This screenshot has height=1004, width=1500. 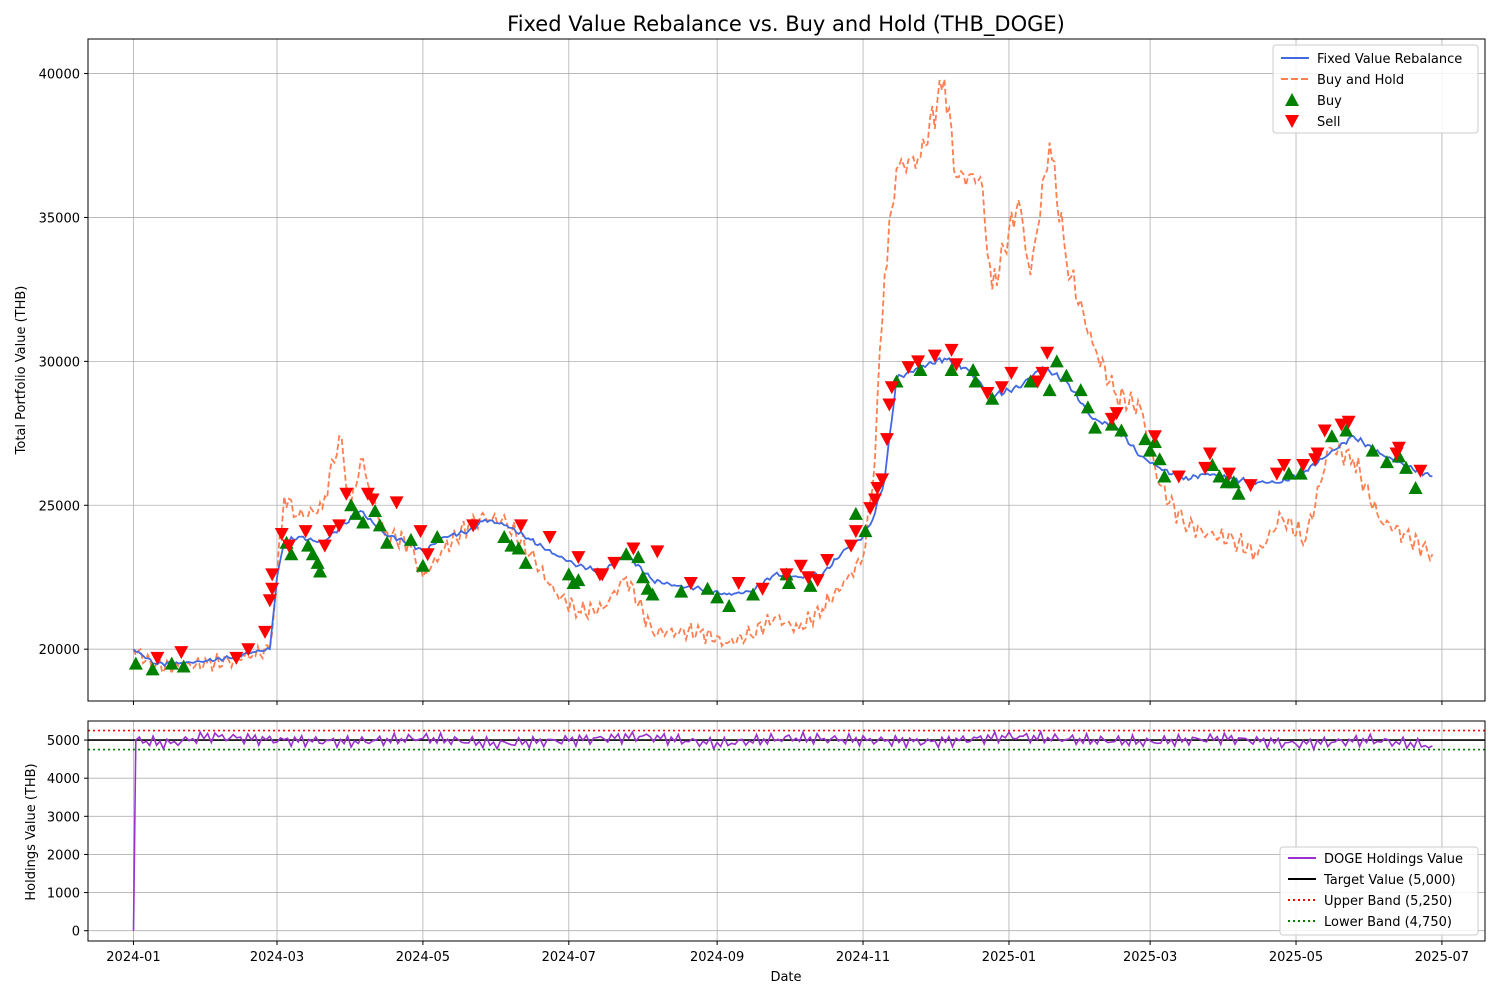 I want to click on x-tick-label: 2024-05, so click(x=423, y=957).